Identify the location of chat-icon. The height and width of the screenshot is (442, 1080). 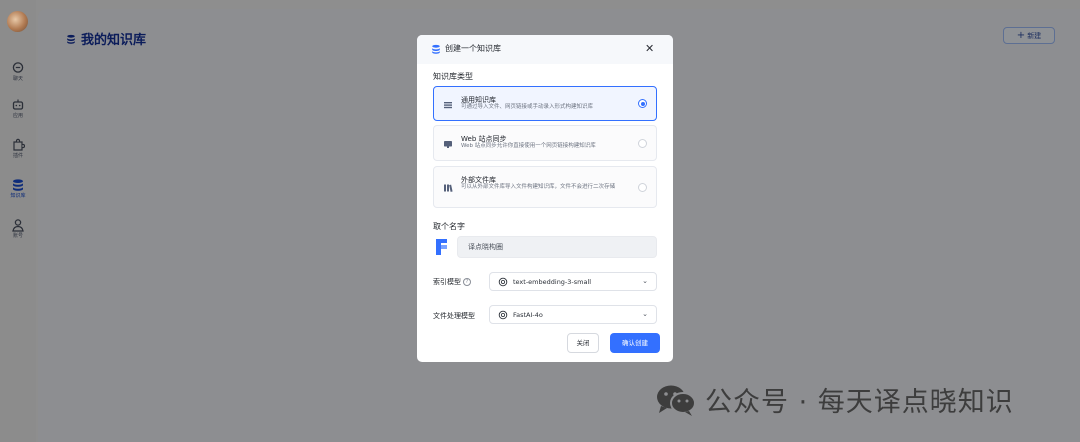
(18, 67).